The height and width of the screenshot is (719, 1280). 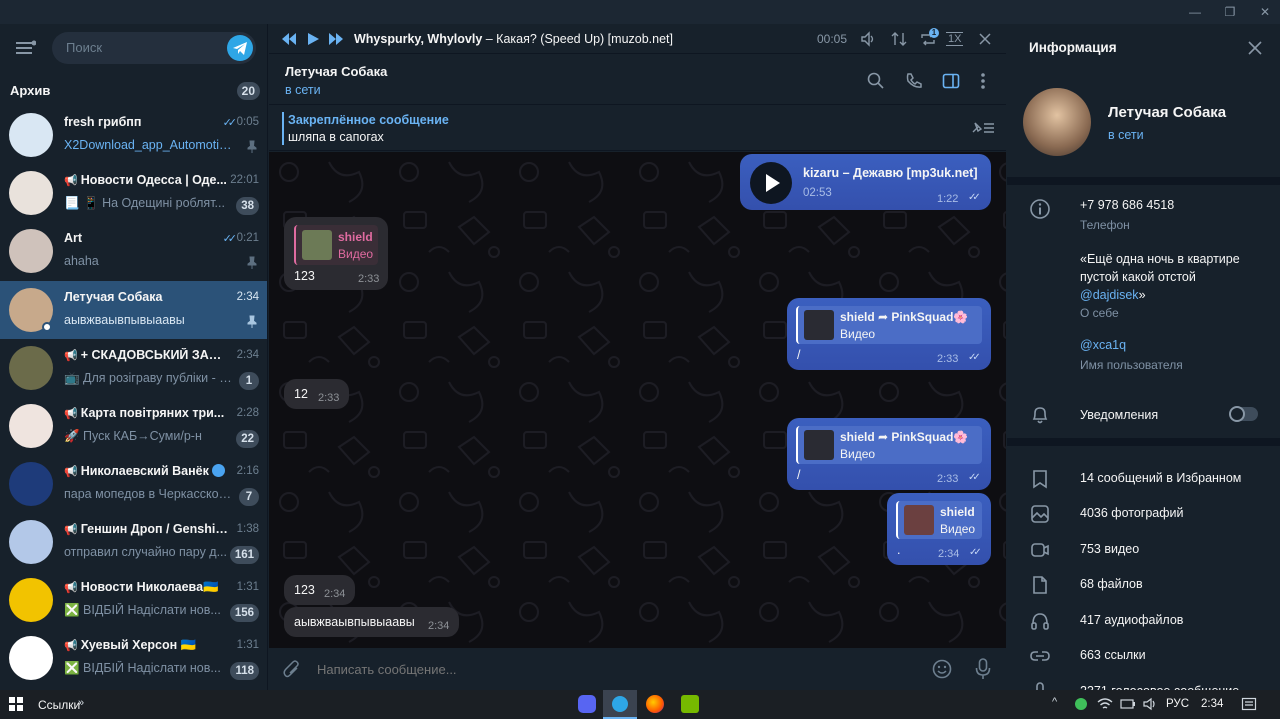 What do you see at coordinates (637, 128) in the screenshot?
I see `pinned-message-bar: Закреплённое сообщение шляпа в сапогах` at bounding box center [637, 128].